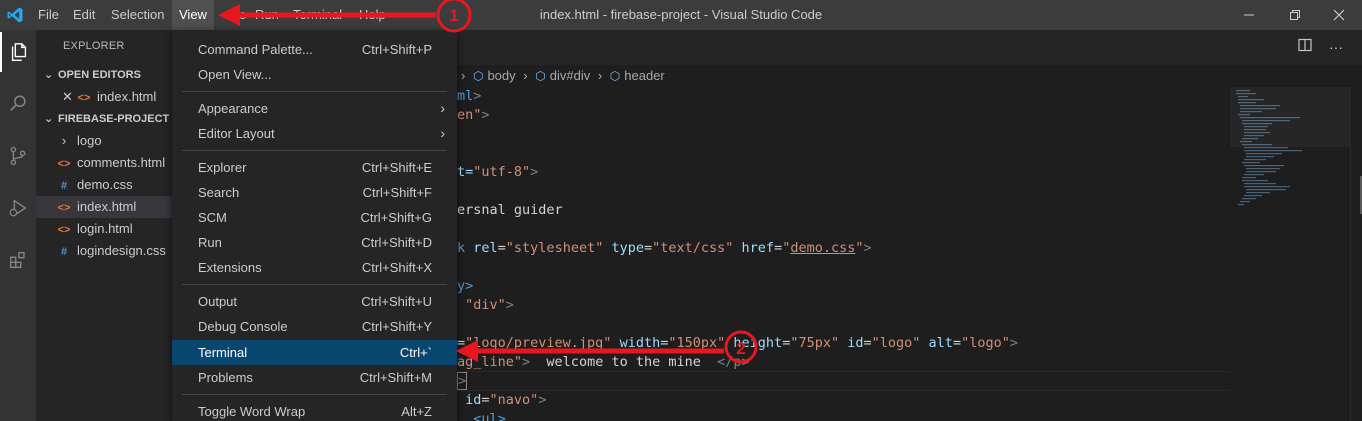  I want to click on split-editor-button, so click(1305, 47).